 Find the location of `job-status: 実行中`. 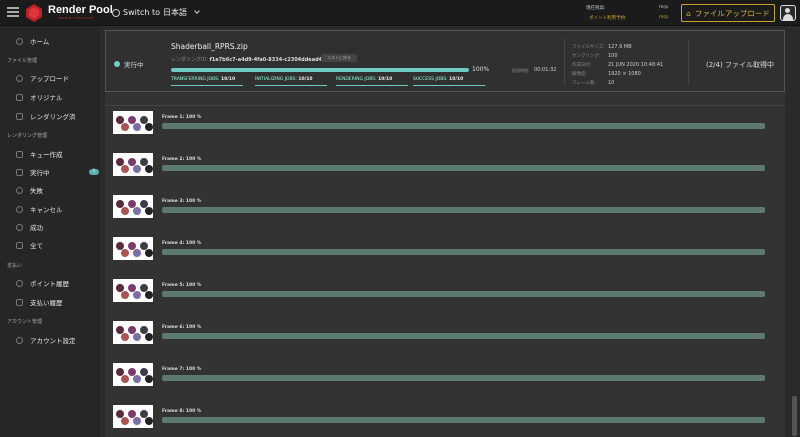

job-status: 実行中 is located at coordinates (129, 64).